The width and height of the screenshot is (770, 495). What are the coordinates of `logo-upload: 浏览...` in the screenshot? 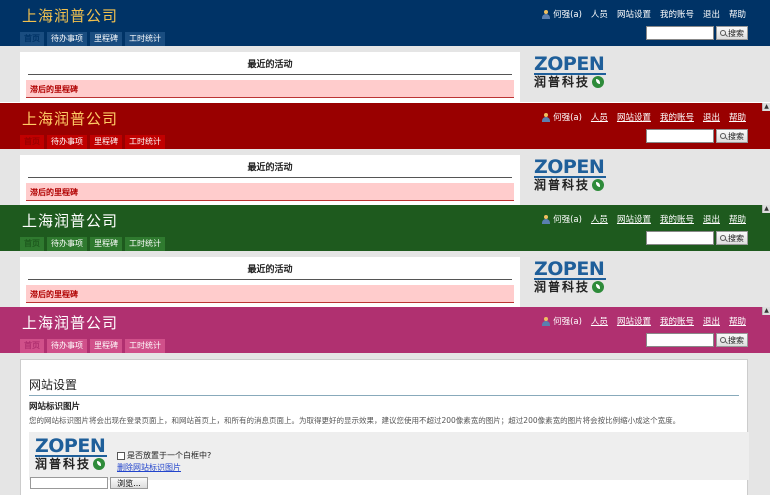 It's located at (89, 483).